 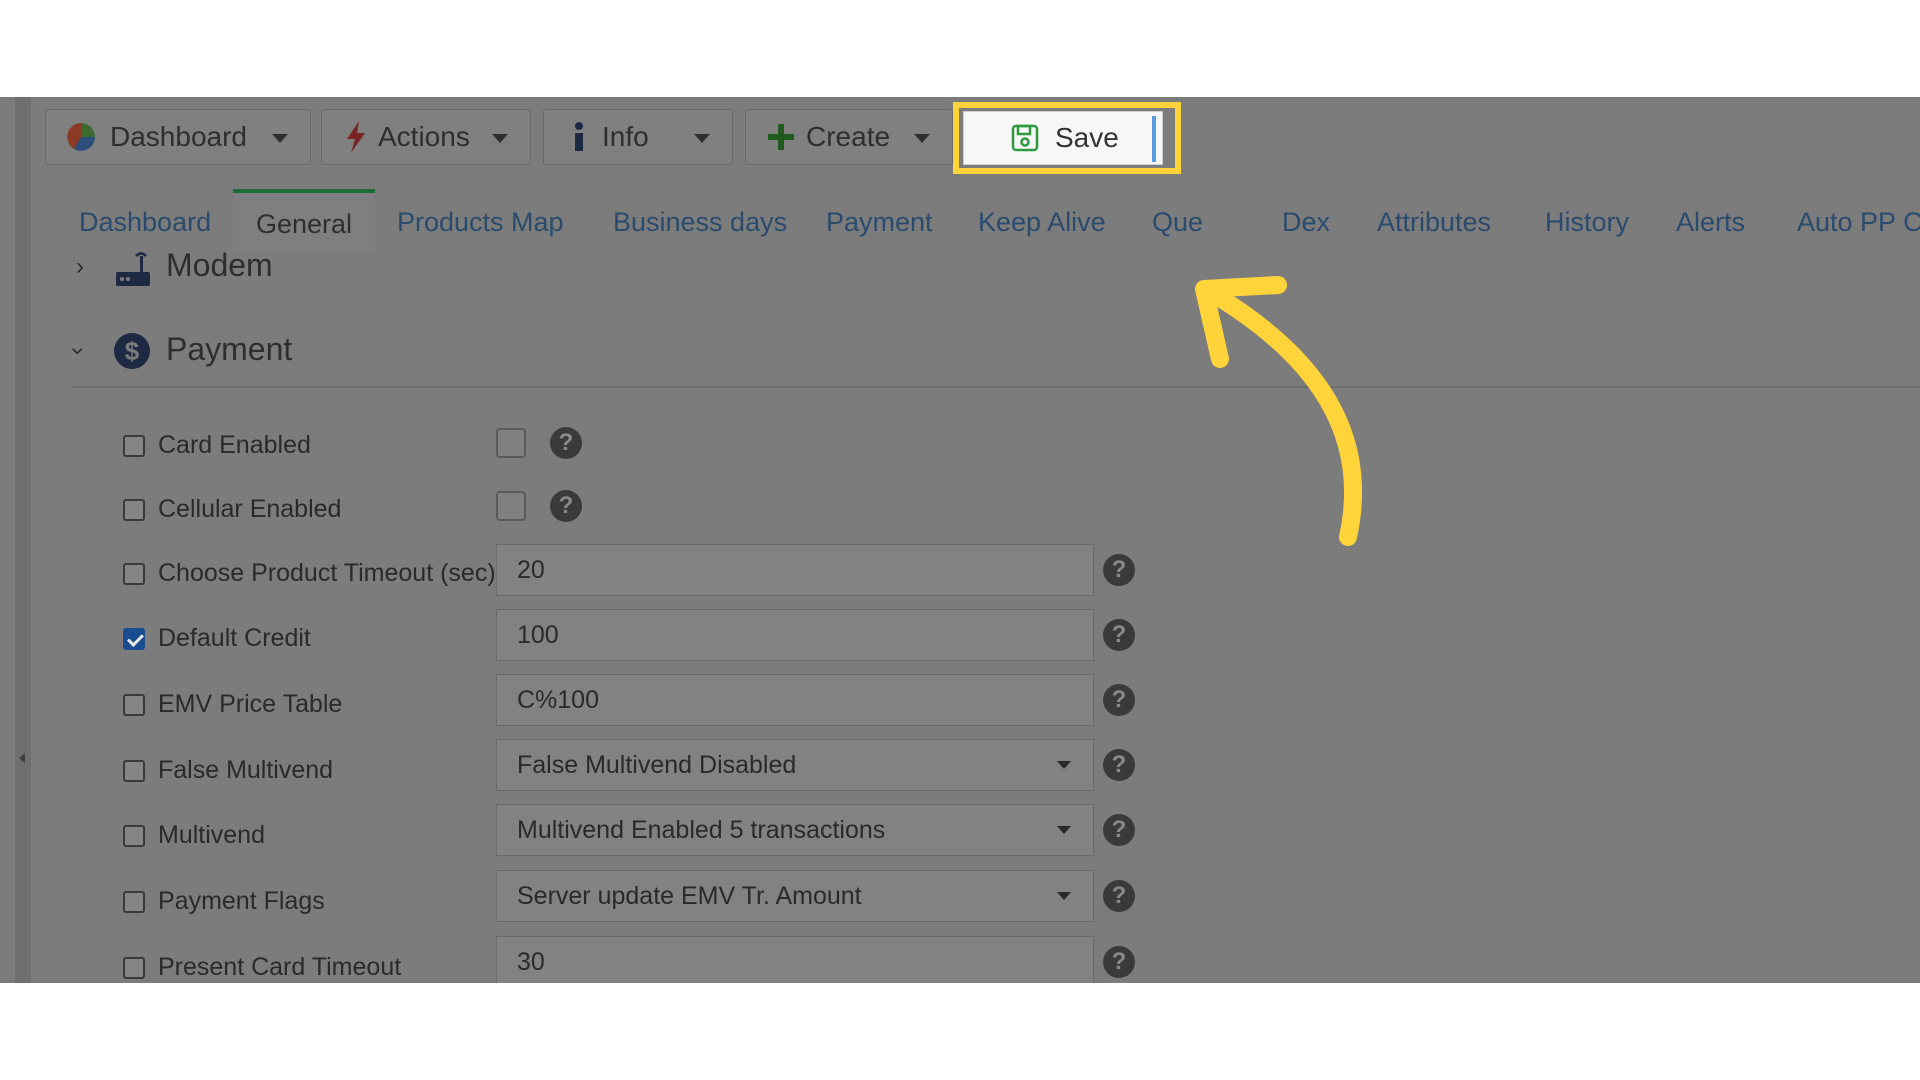 What do you see at coordinates (689, 896) in the screenshot?
I see `select-value: Server update EMV Tr. Amount` at bounding box center [689, 896].